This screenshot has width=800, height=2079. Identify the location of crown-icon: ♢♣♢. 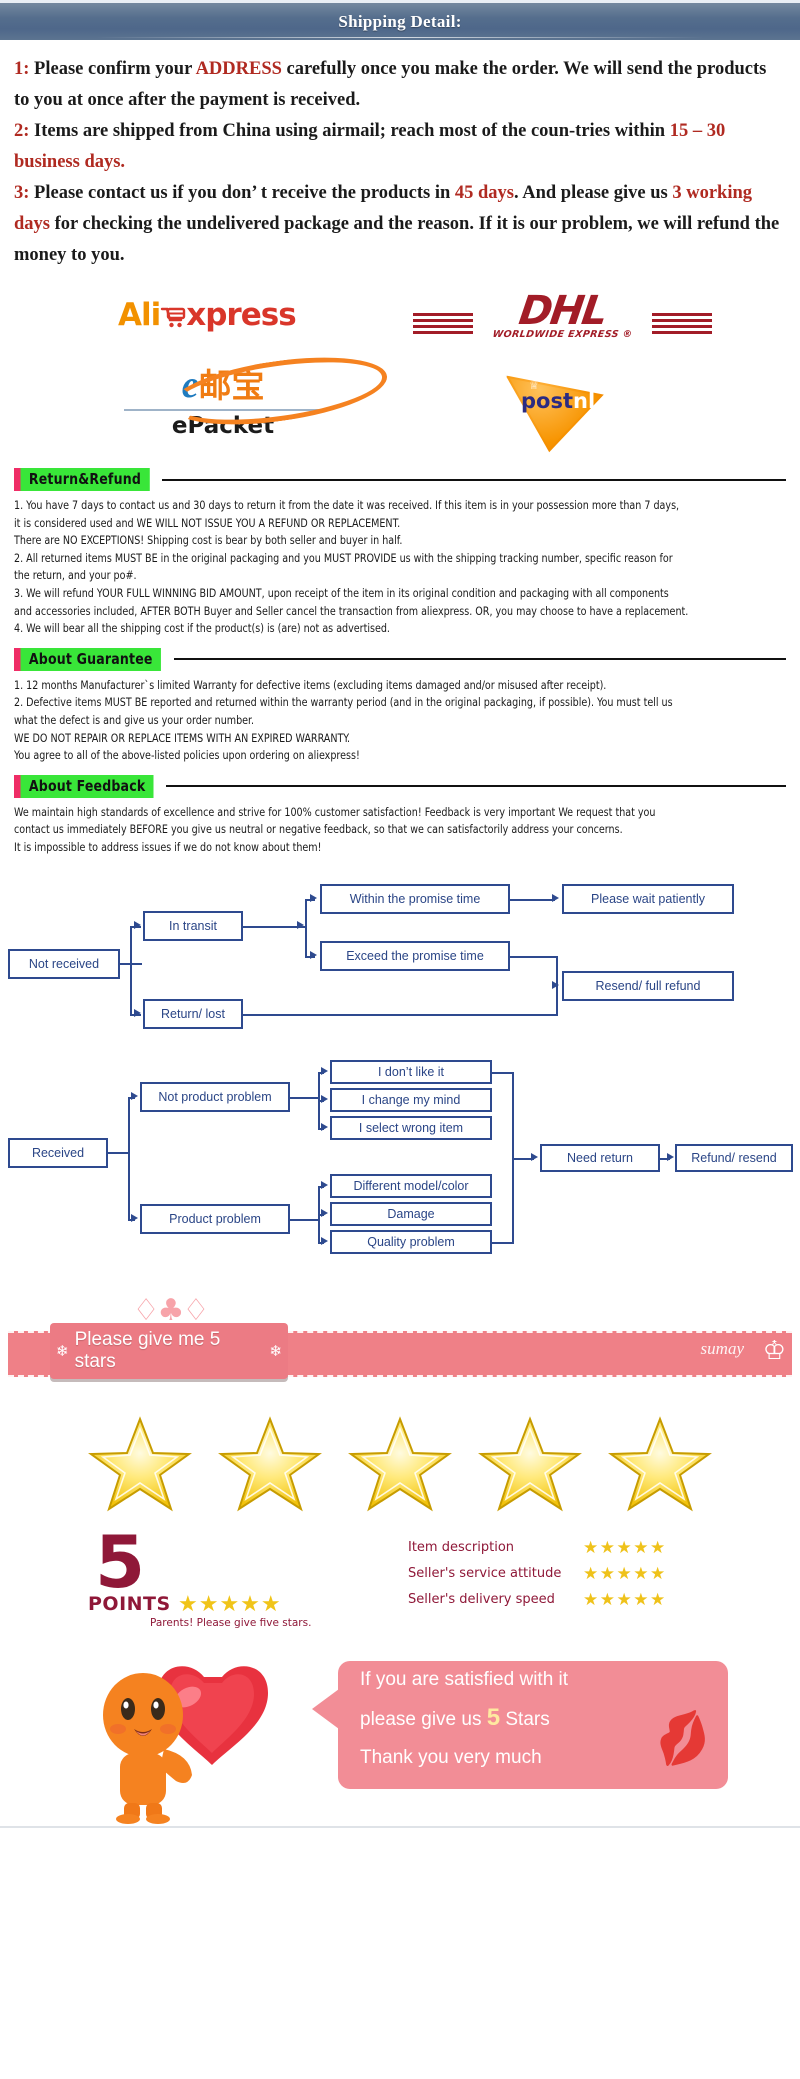
(171, 1310).